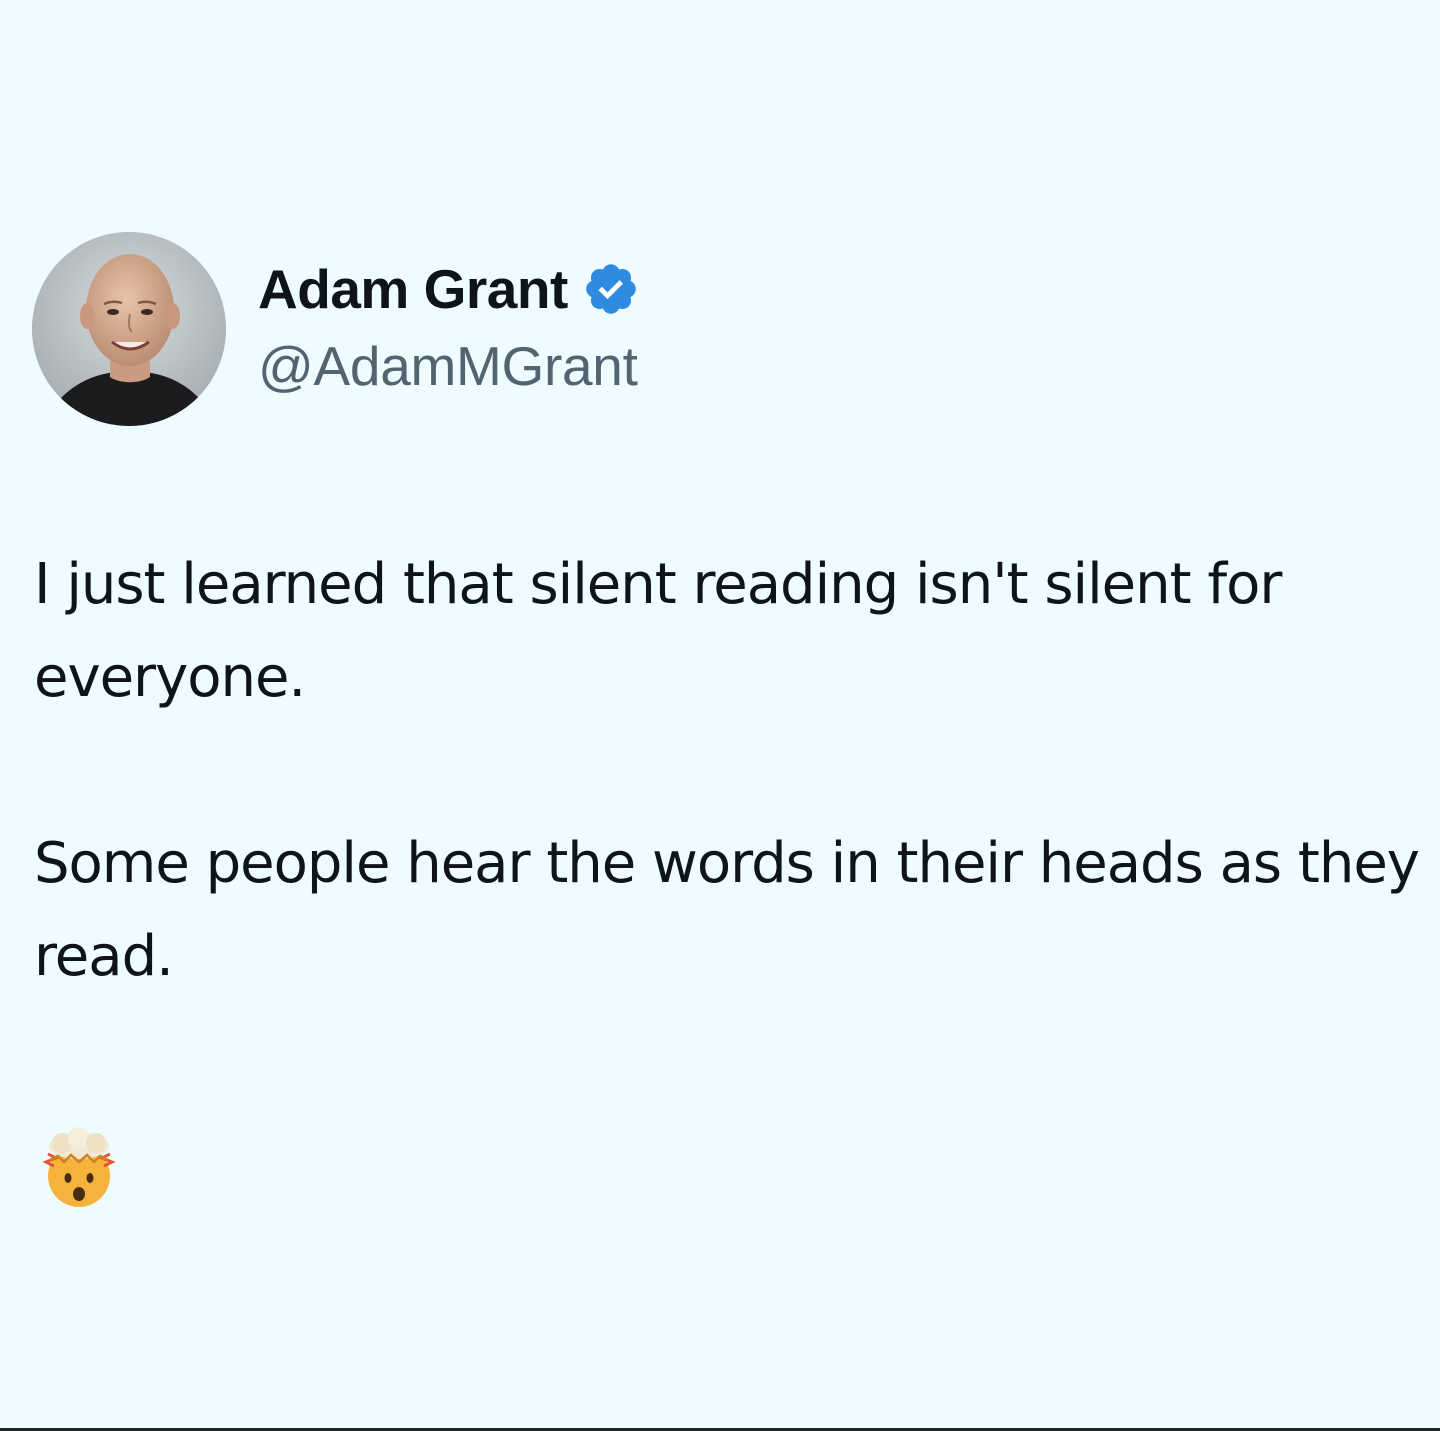 The image size is (1440, 1431). I want to click on author-name-row: Adam Grant, so click(449, 289).